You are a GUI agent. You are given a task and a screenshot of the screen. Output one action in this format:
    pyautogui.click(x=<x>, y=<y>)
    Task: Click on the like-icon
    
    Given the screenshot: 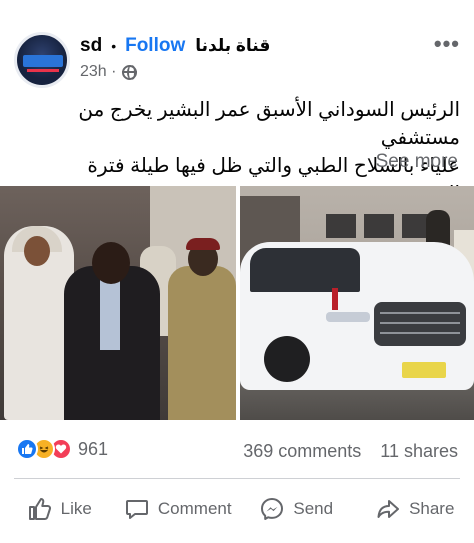 What is the action you would take?
    pyautogui.click(x=39, y=509)
    